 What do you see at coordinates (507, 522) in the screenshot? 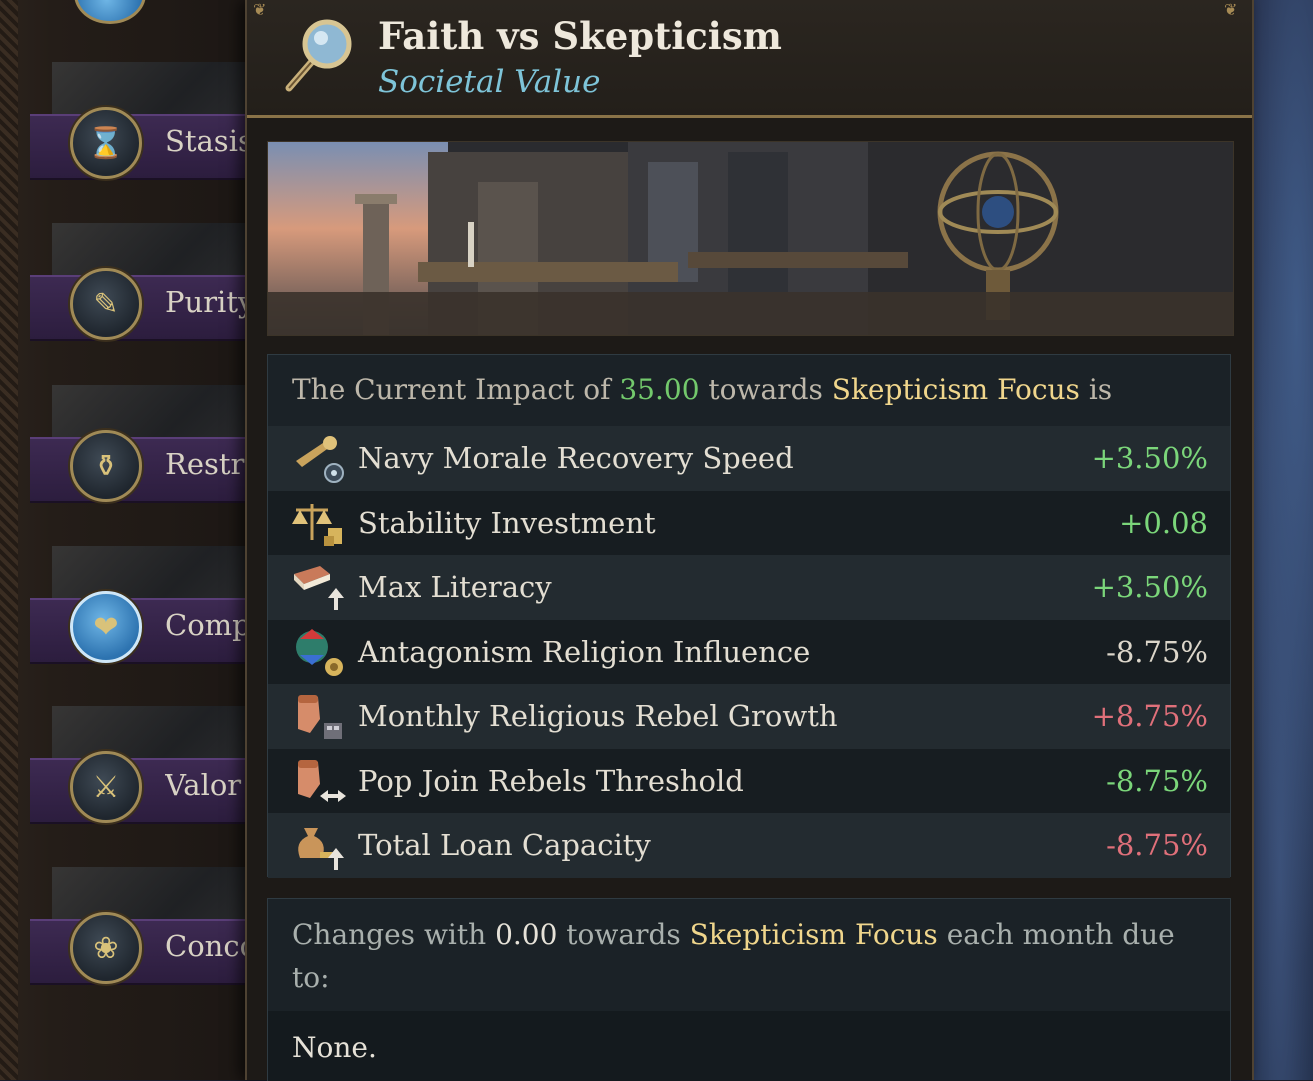
I see `modifier-name: Stability Investment` at bounding box center [507, 522].